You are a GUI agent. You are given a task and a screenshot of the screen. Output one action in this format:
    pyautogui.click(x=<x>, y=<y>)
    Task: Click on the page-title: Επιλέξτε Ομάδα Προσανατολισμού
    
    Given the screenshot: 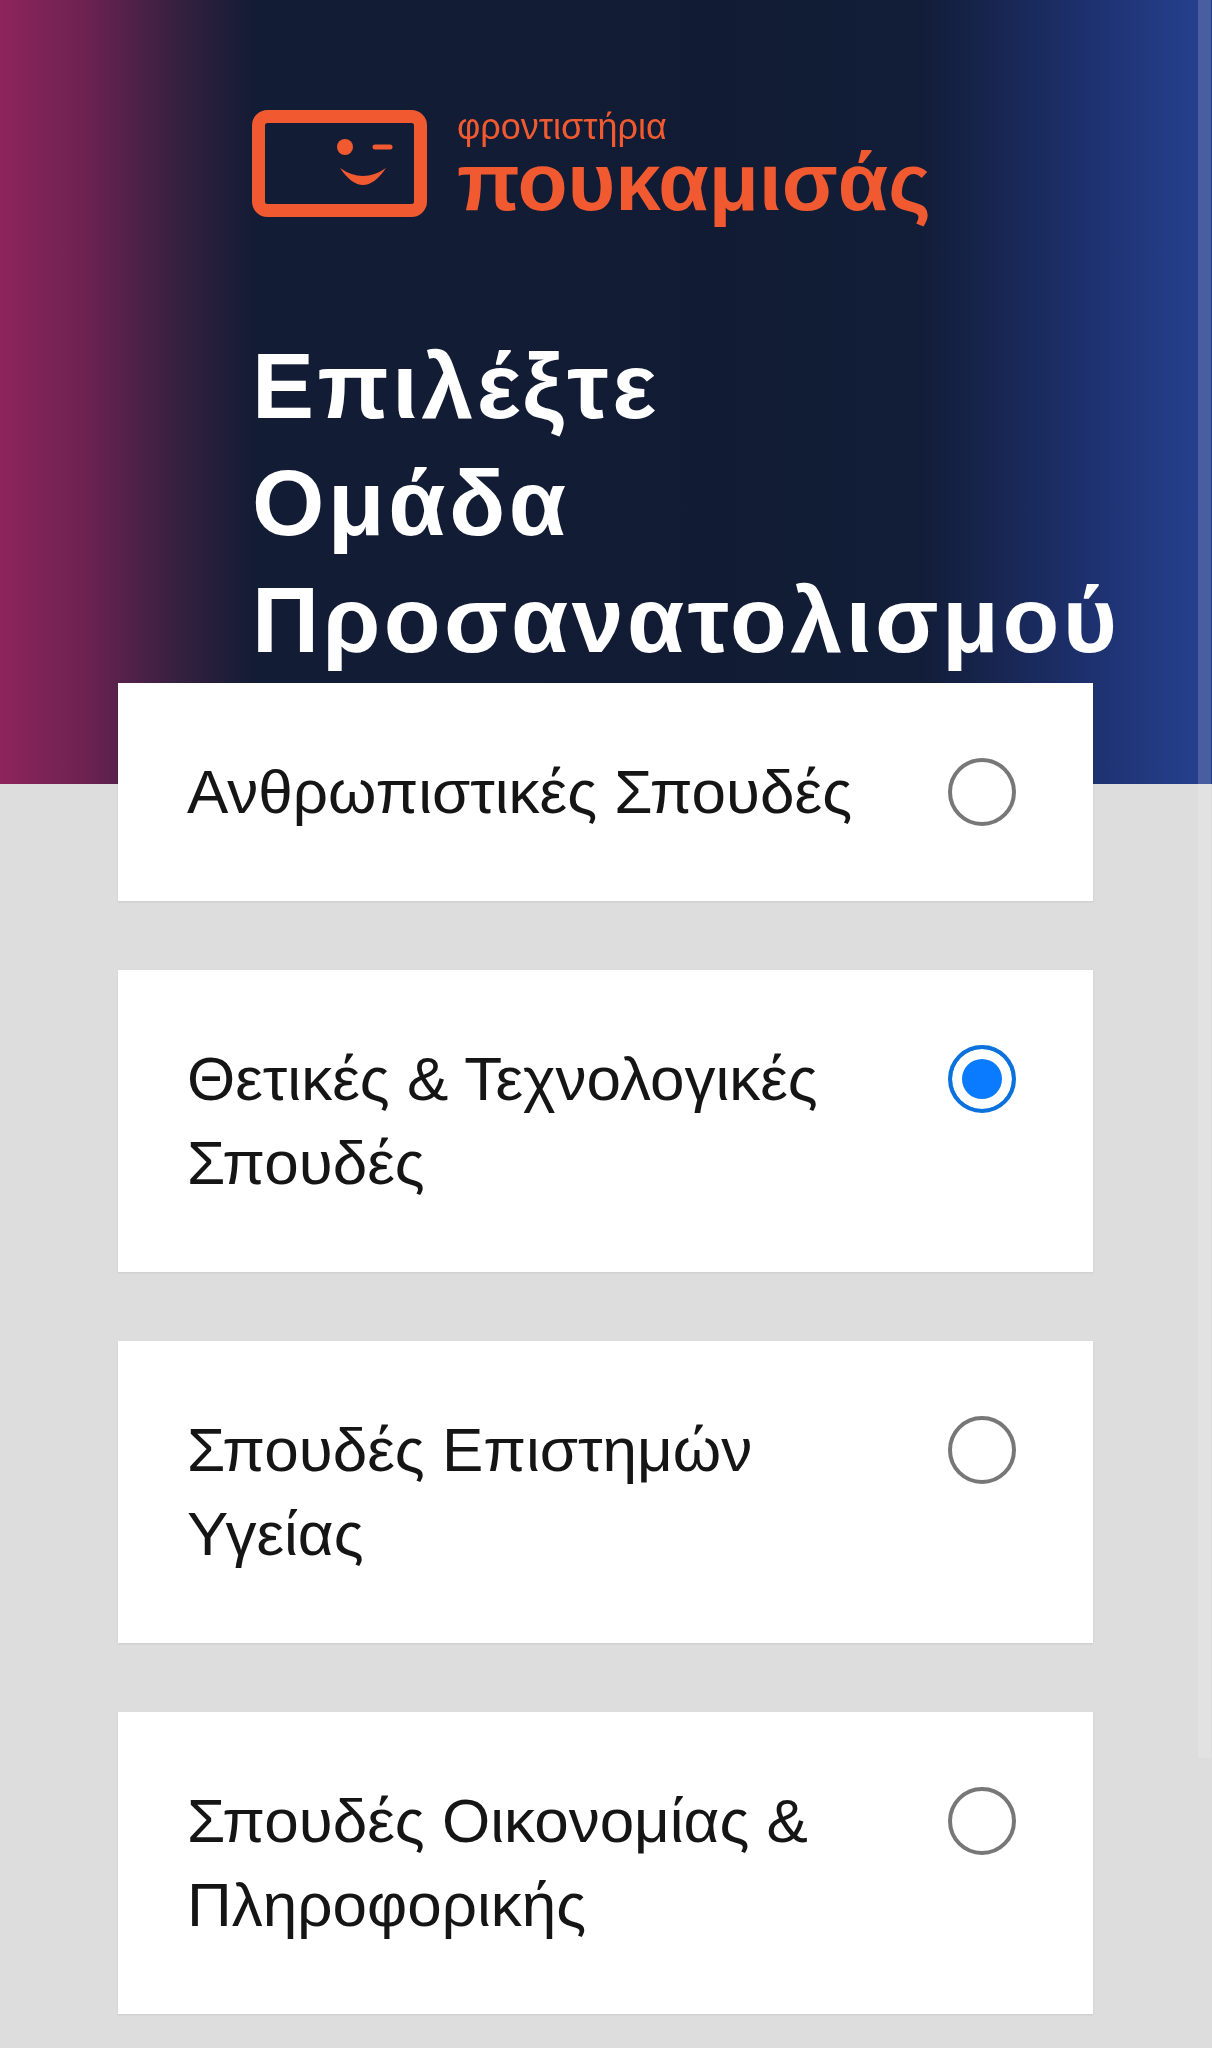 What is the action you would take?
    pyautogui.click(x=686, y=503)
    